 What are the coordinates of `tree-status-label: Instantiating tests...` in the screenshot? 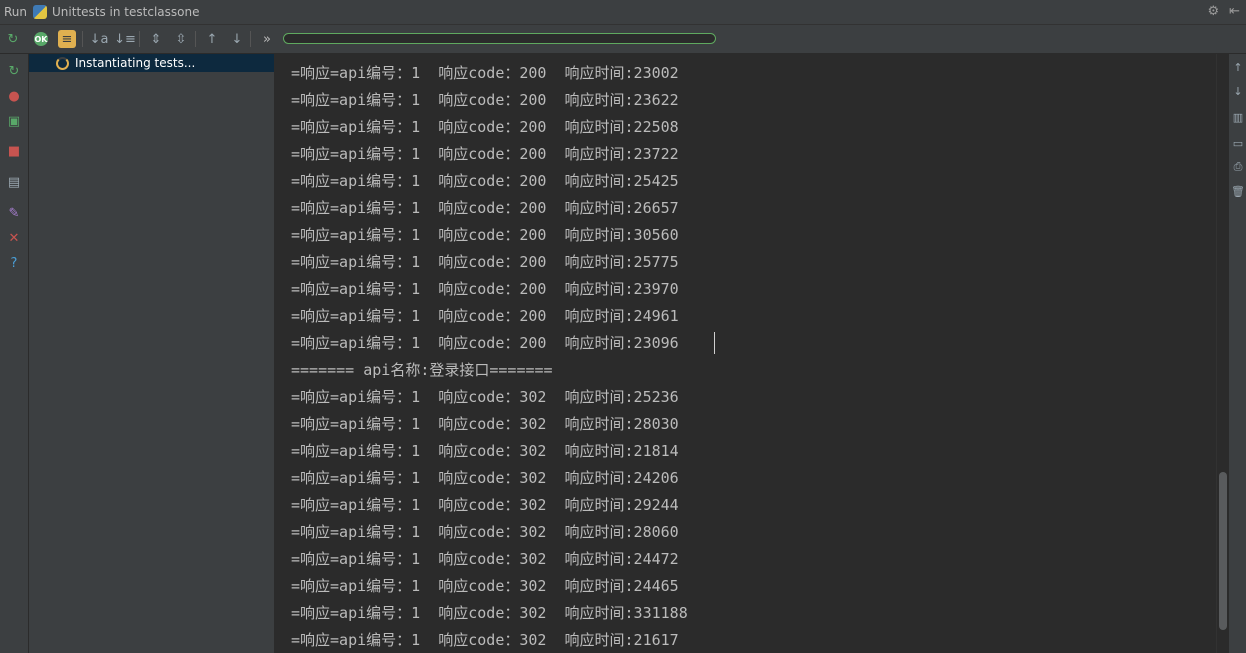 It's located at (135, 63).